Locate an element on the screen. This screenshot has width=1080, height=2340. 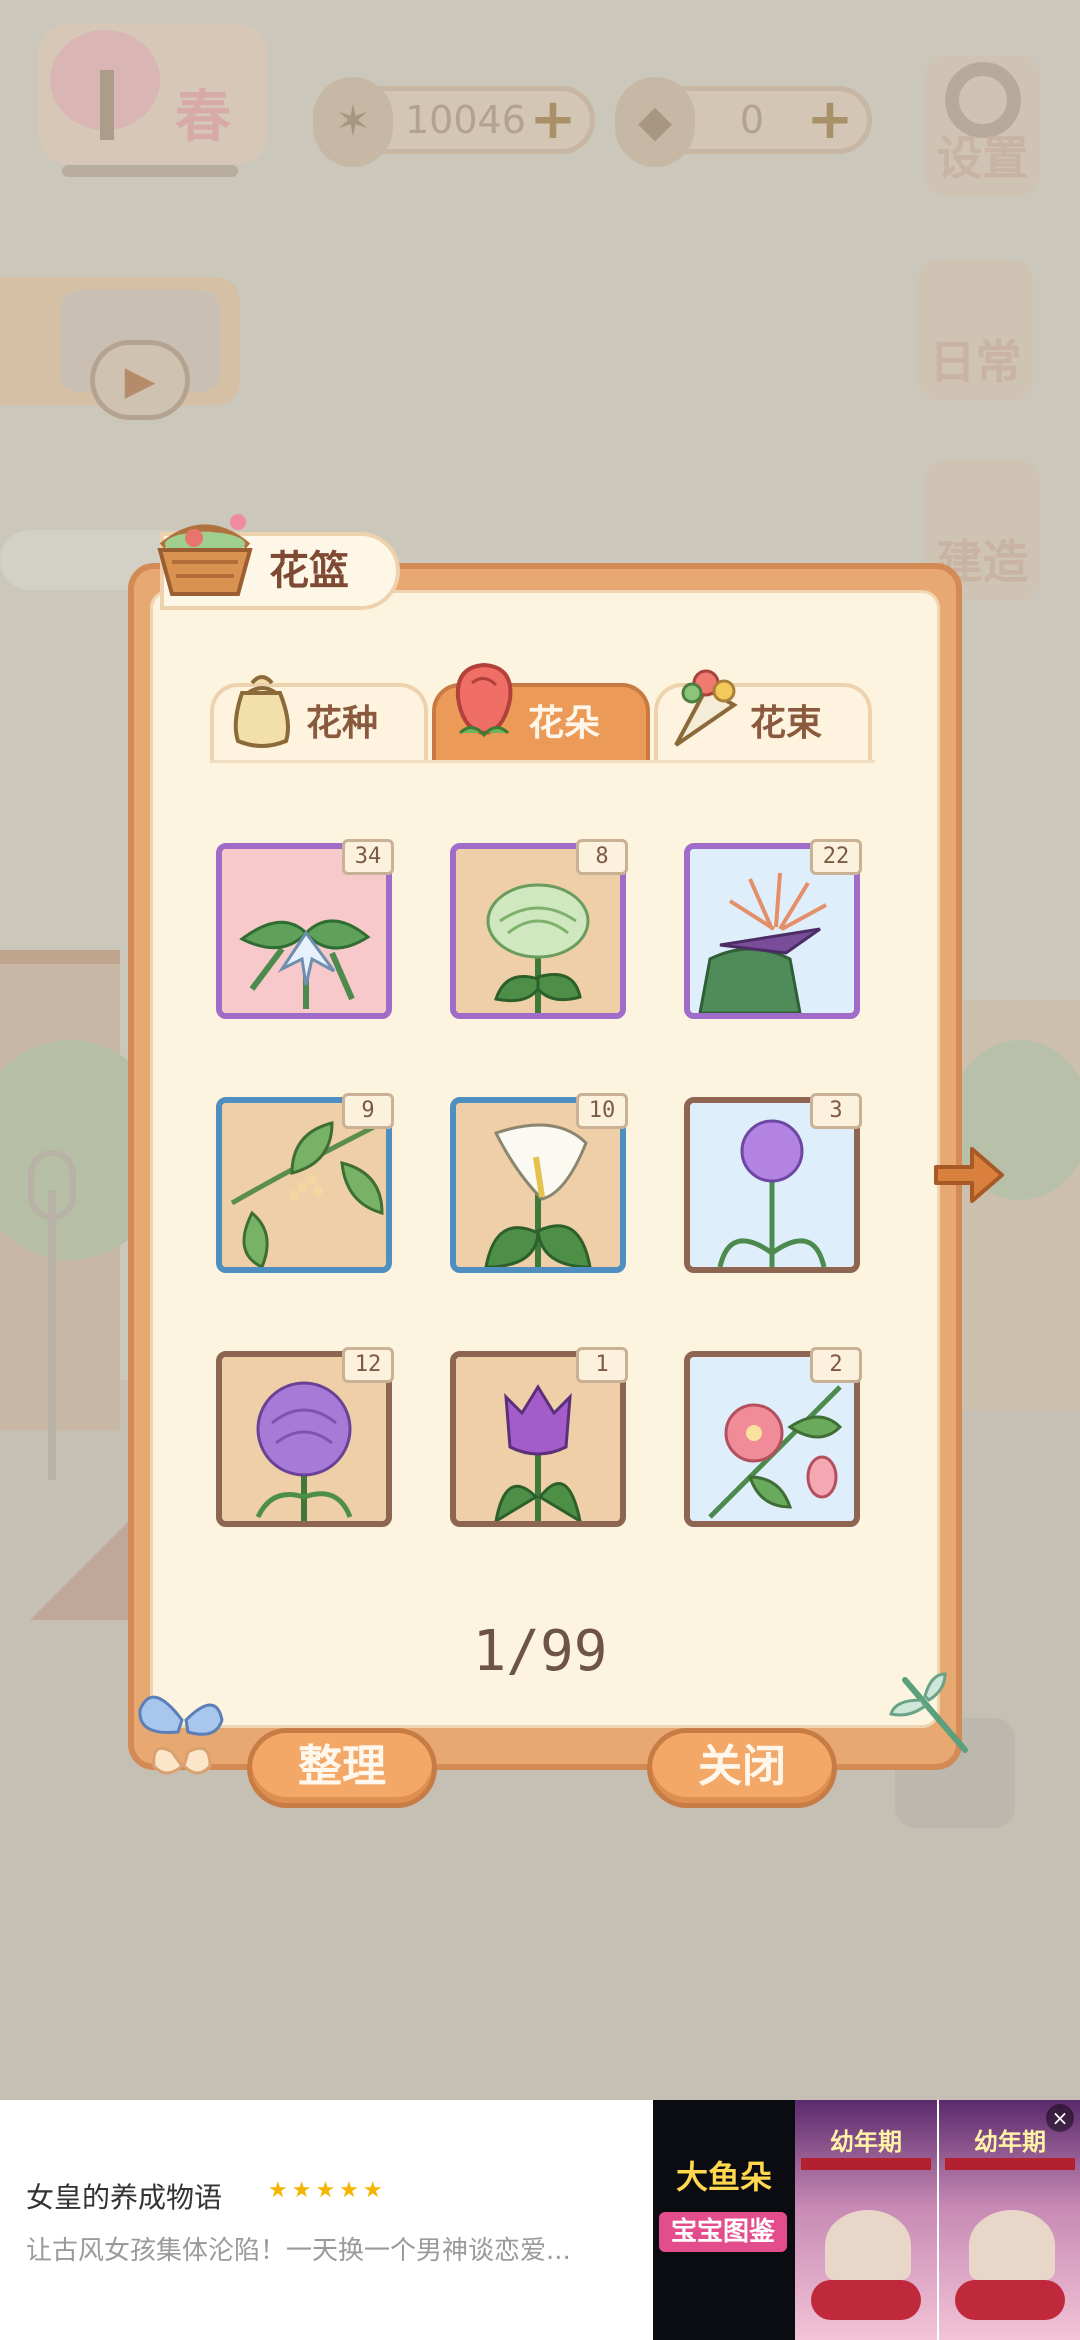
page-indicator: 1/99 is located at coordinates (540, 1651).